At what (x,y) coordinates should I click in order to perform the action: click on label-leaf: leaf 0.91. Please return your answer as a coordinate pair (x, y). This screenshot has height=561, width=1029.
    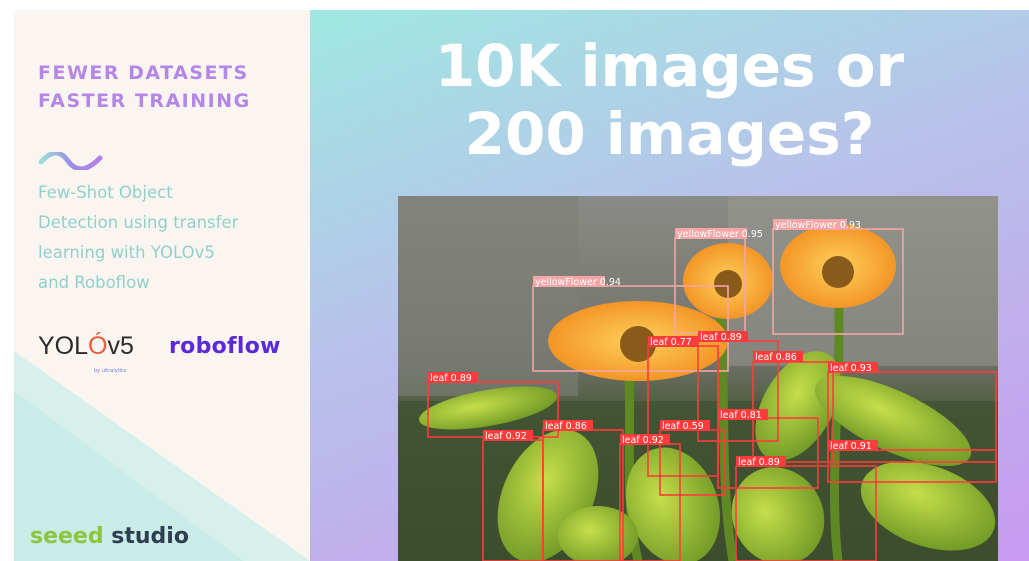
    Looking at the image, I should click on (851, 446).